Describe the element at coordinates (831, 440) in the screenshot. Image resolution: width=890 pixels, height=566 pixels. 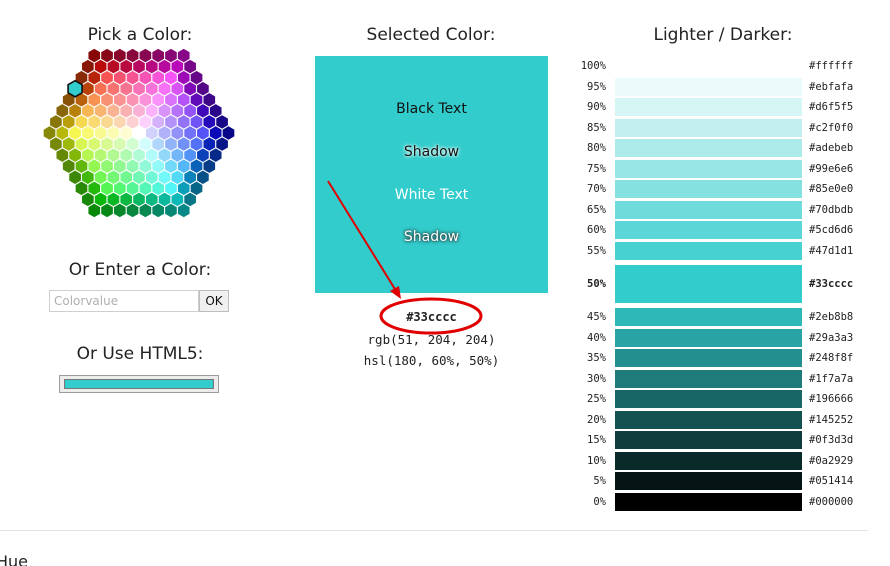
I see `shade-hex: #0f3d3d` at that location.